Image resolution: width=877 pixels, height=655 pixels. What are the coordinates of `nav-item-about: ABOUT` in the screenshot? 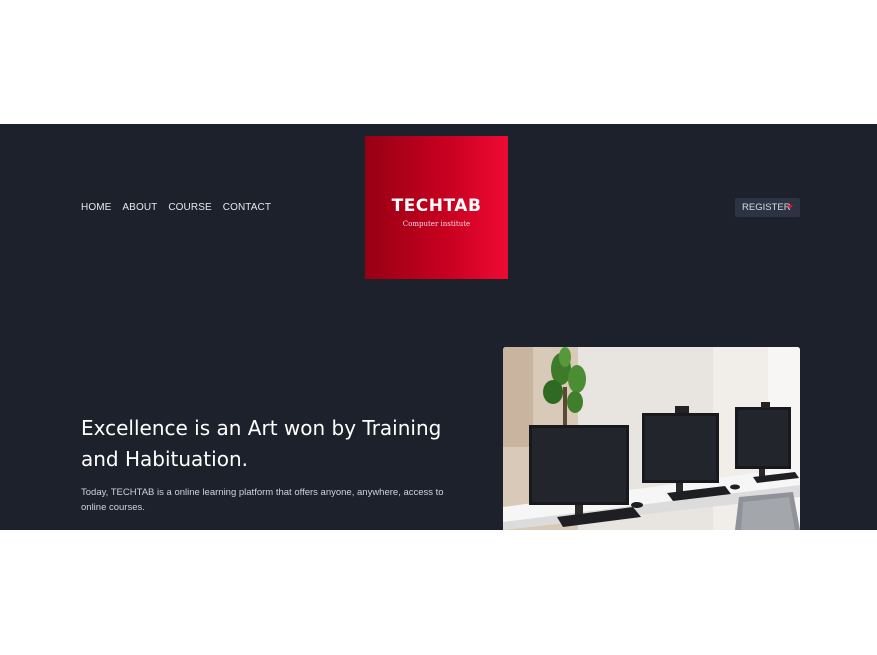 It's located at (139, 208).